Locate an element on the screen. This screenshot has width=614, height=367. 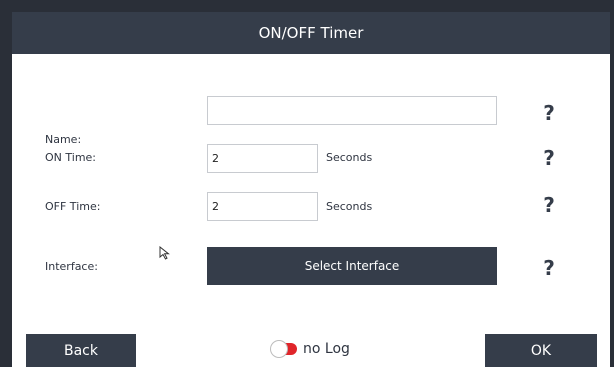
toggle-switch-icon is located at coordinates (284, 349).